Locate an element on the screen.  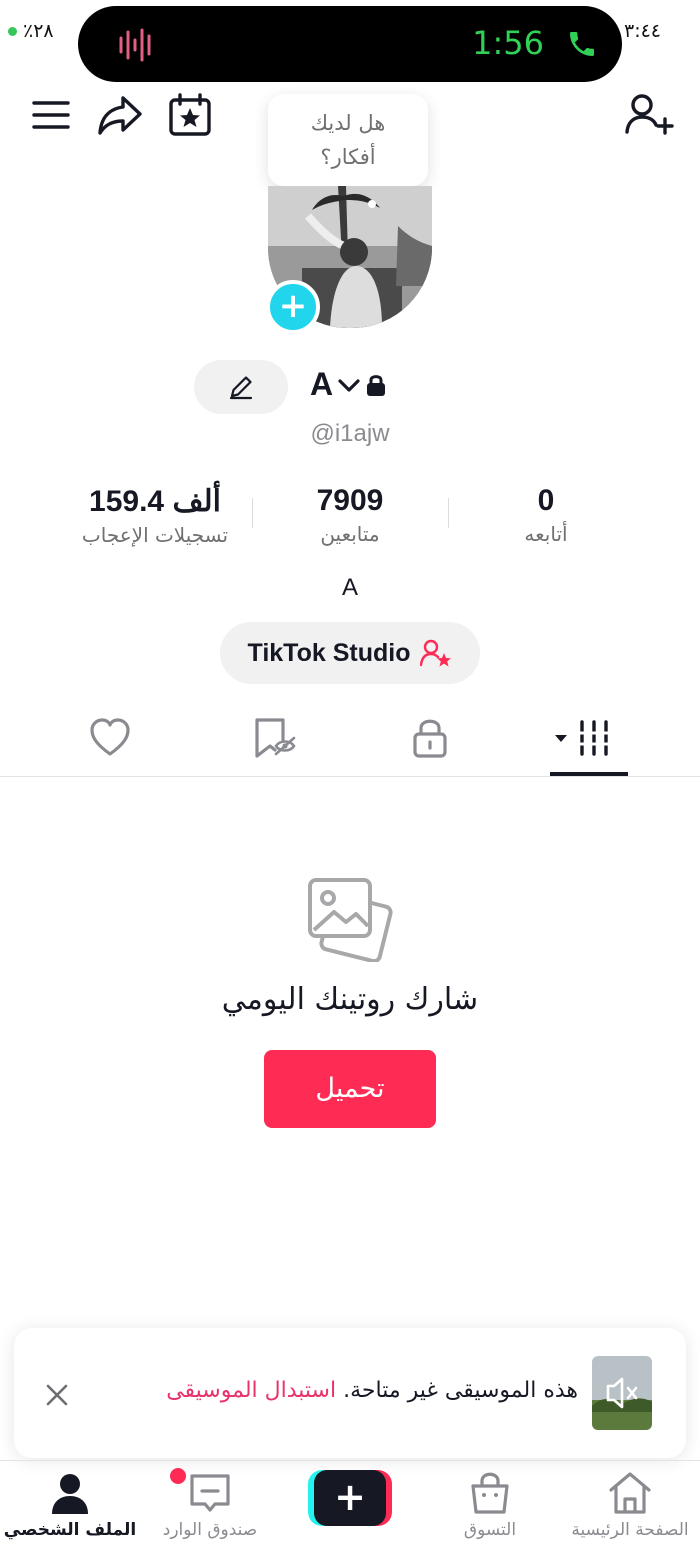
empty-state-title: شارك روتينك اليومي is located at coordinates (350, 999).